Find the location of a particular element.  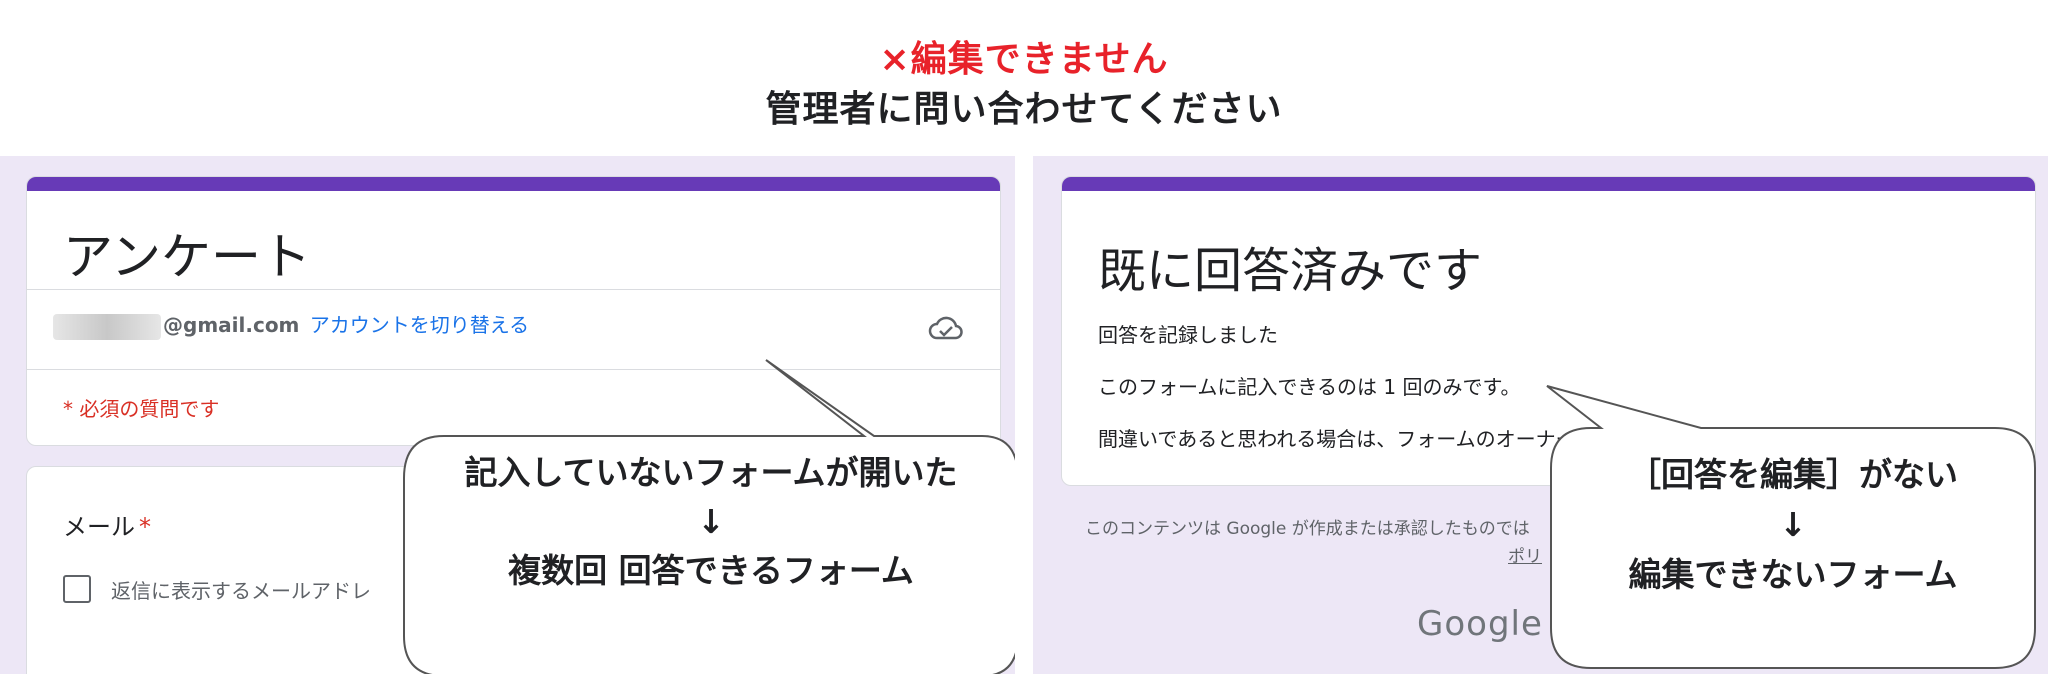

required-note: * 必須の質問です is located at coordinates (141, 409).